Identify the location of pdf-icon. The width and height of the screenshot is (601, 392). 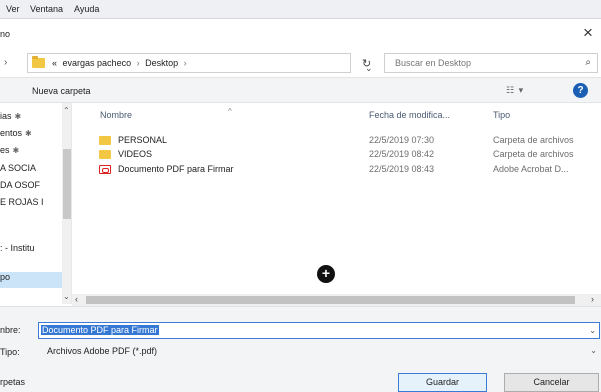
(105, 169).